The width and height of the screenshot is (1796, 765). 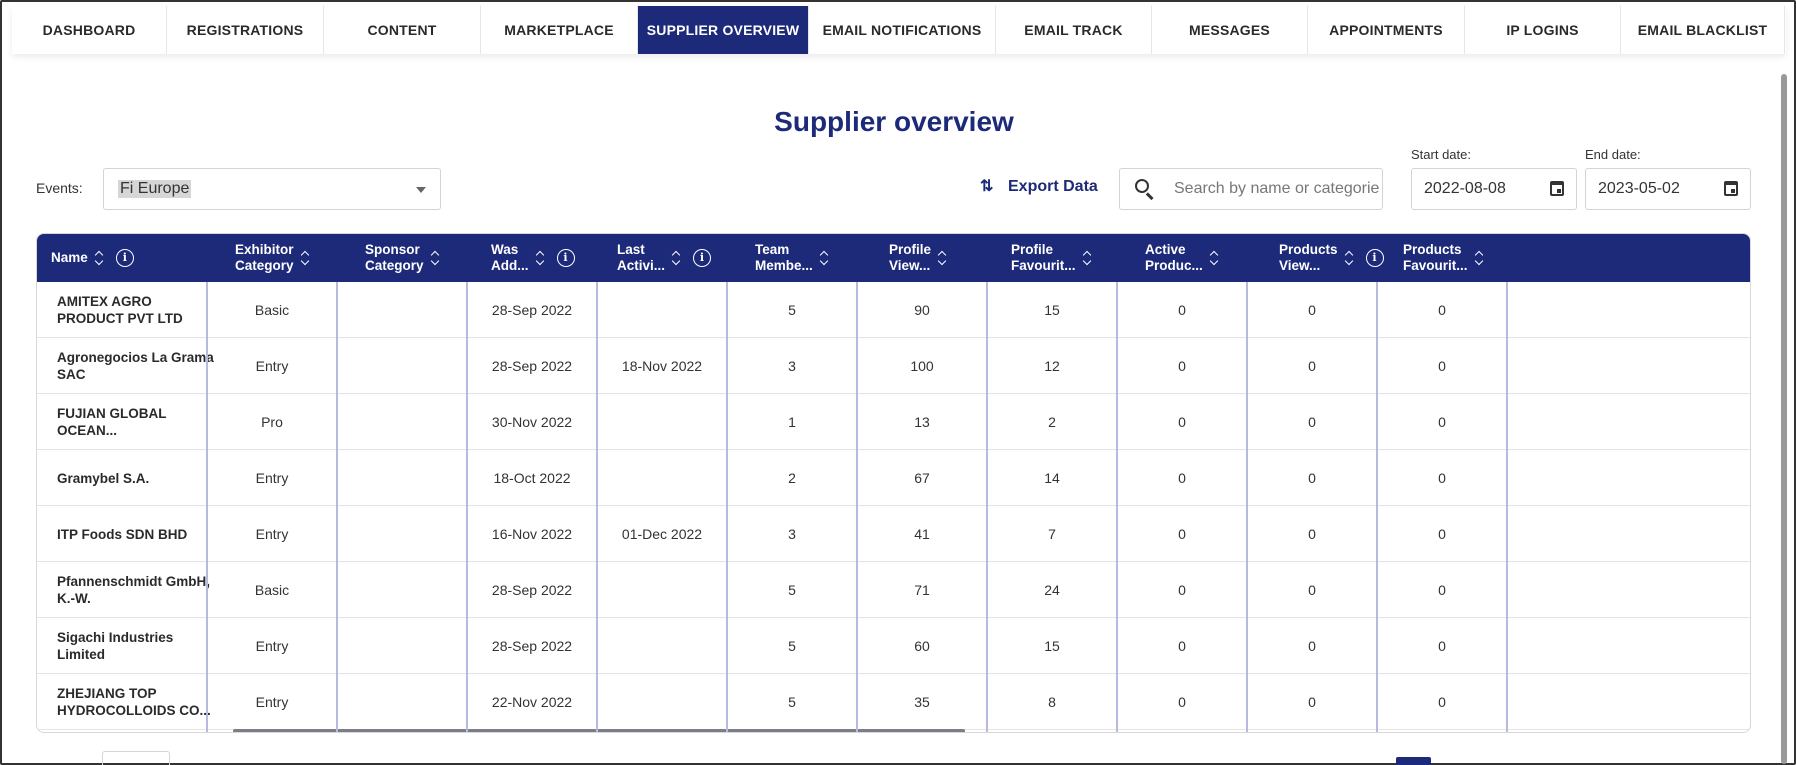 I want to click on column-header: Name i, so click(x=92, y=258).